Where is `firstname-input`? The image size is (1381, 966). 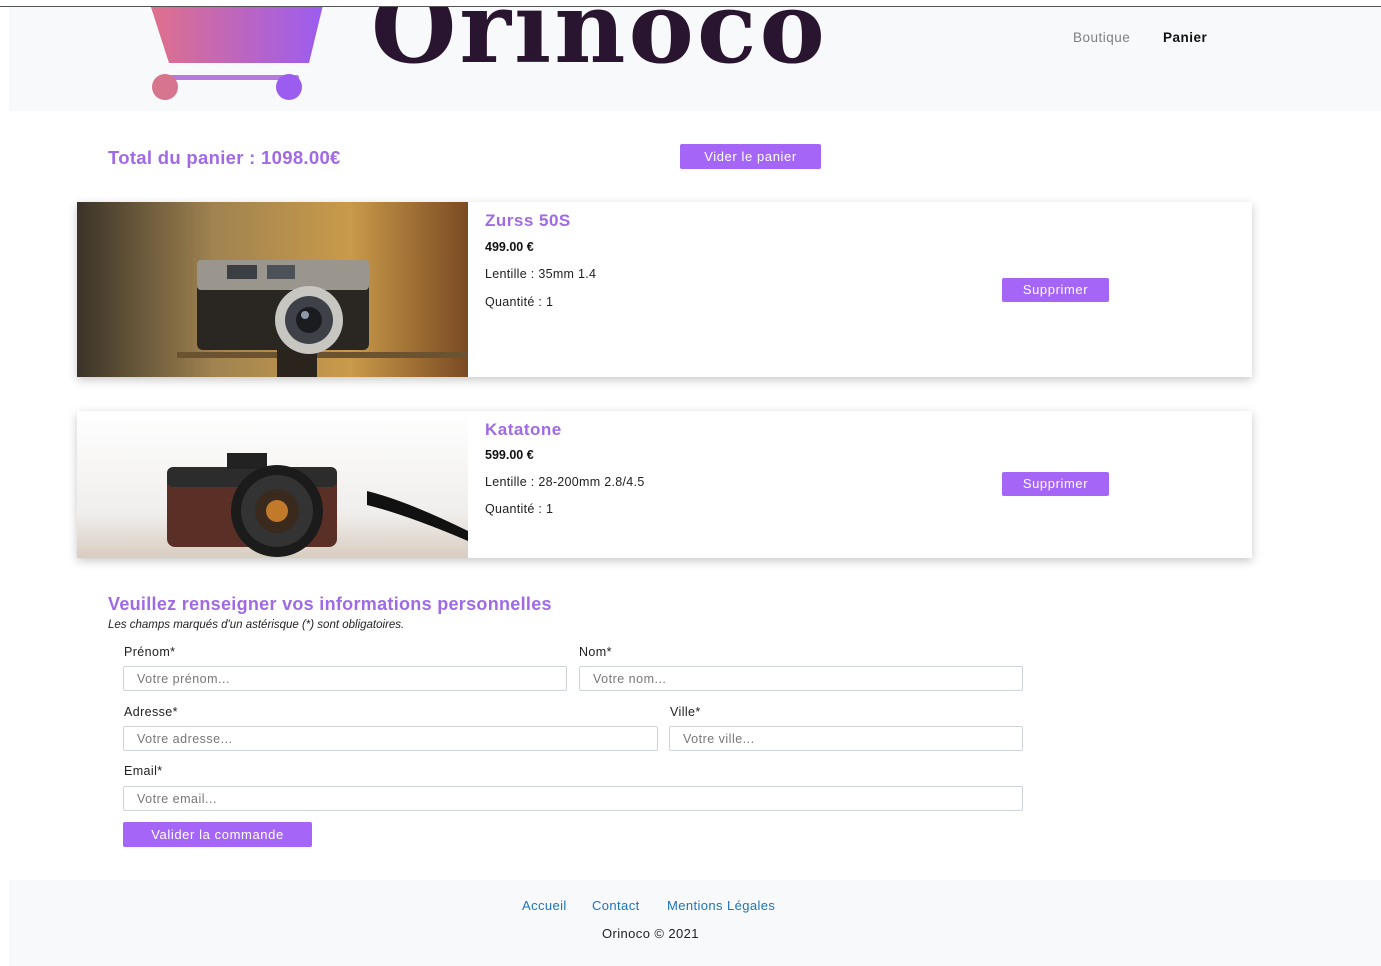 firstname-input is located at coordinates (345, 678).